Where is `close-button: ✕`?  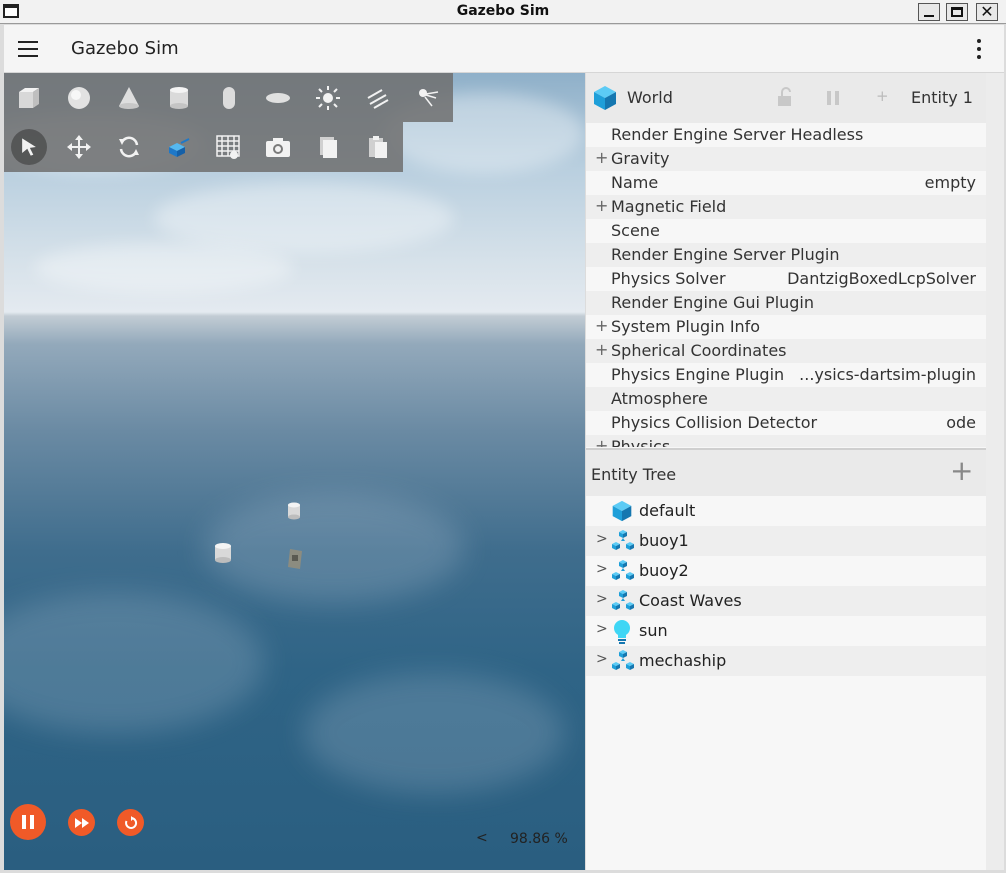 close-button: ✕ is located at coordinates (987, 12).